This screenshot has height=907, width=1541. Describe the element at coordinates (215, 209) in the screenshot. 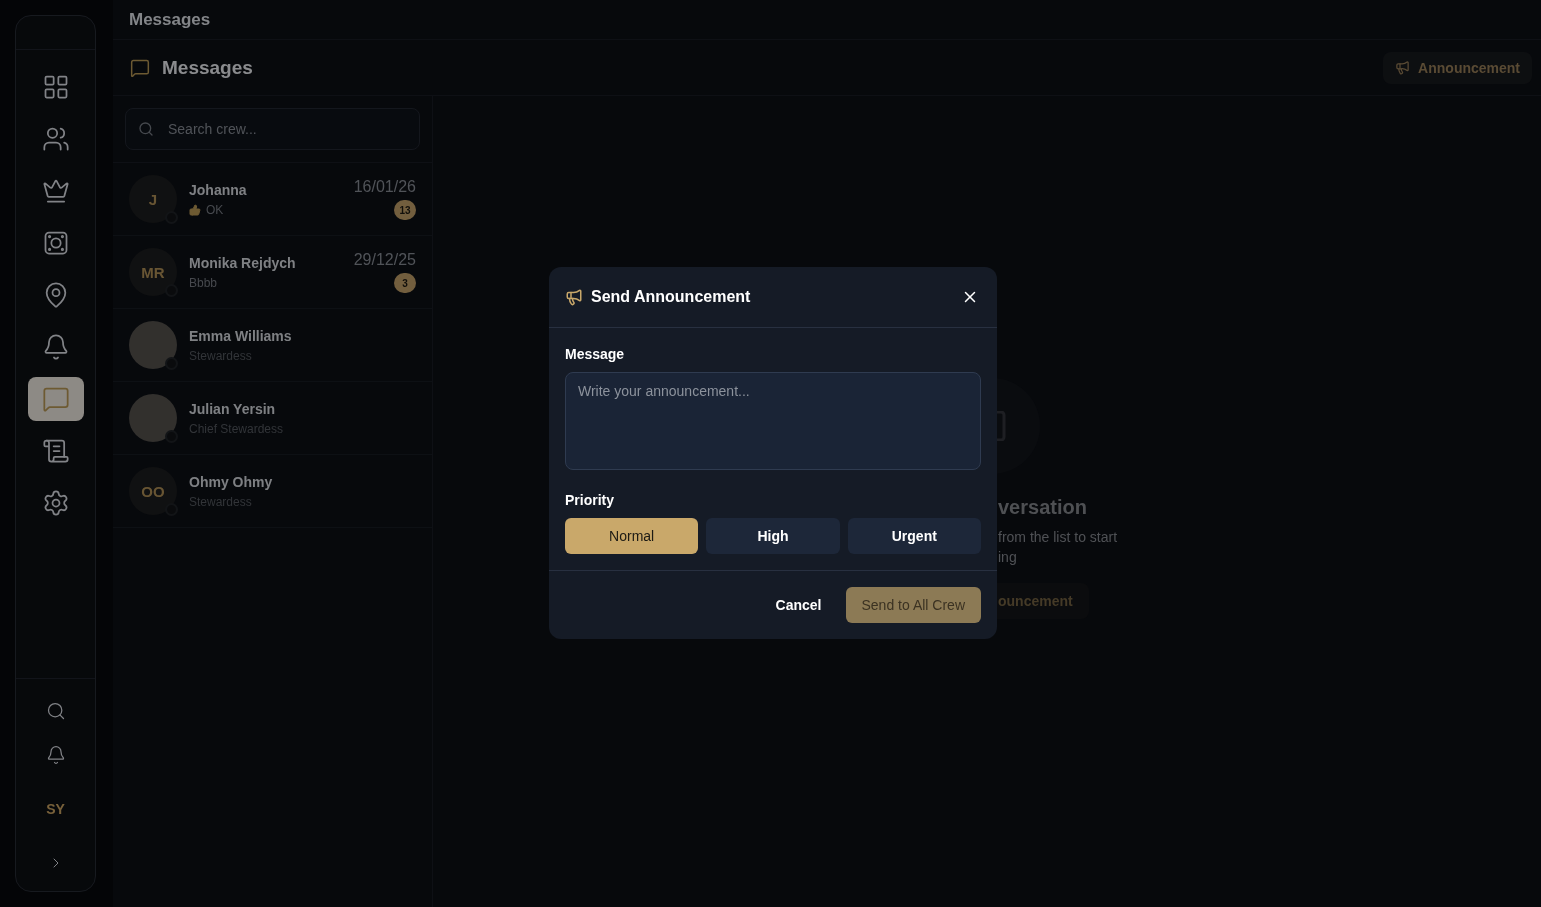

I see `message-preview: OK` at that location.